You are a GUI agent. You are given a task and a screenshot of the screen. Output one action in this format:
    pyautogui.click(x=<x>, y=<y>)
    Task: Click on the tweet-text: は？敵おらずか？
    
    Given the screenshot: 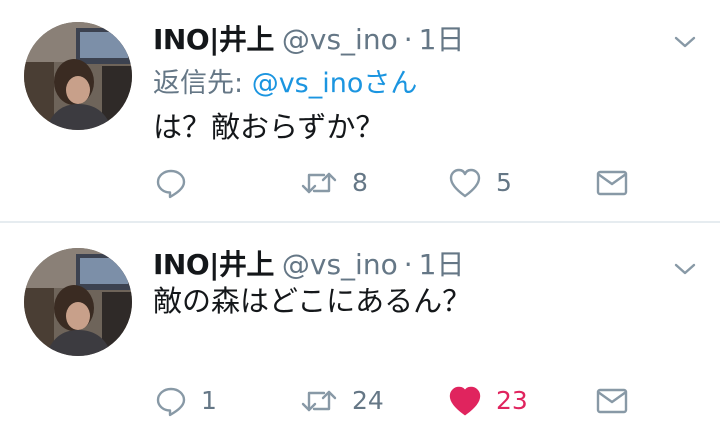 What is the action you would take?
    pyautogui.click(x=269, y=127)
    